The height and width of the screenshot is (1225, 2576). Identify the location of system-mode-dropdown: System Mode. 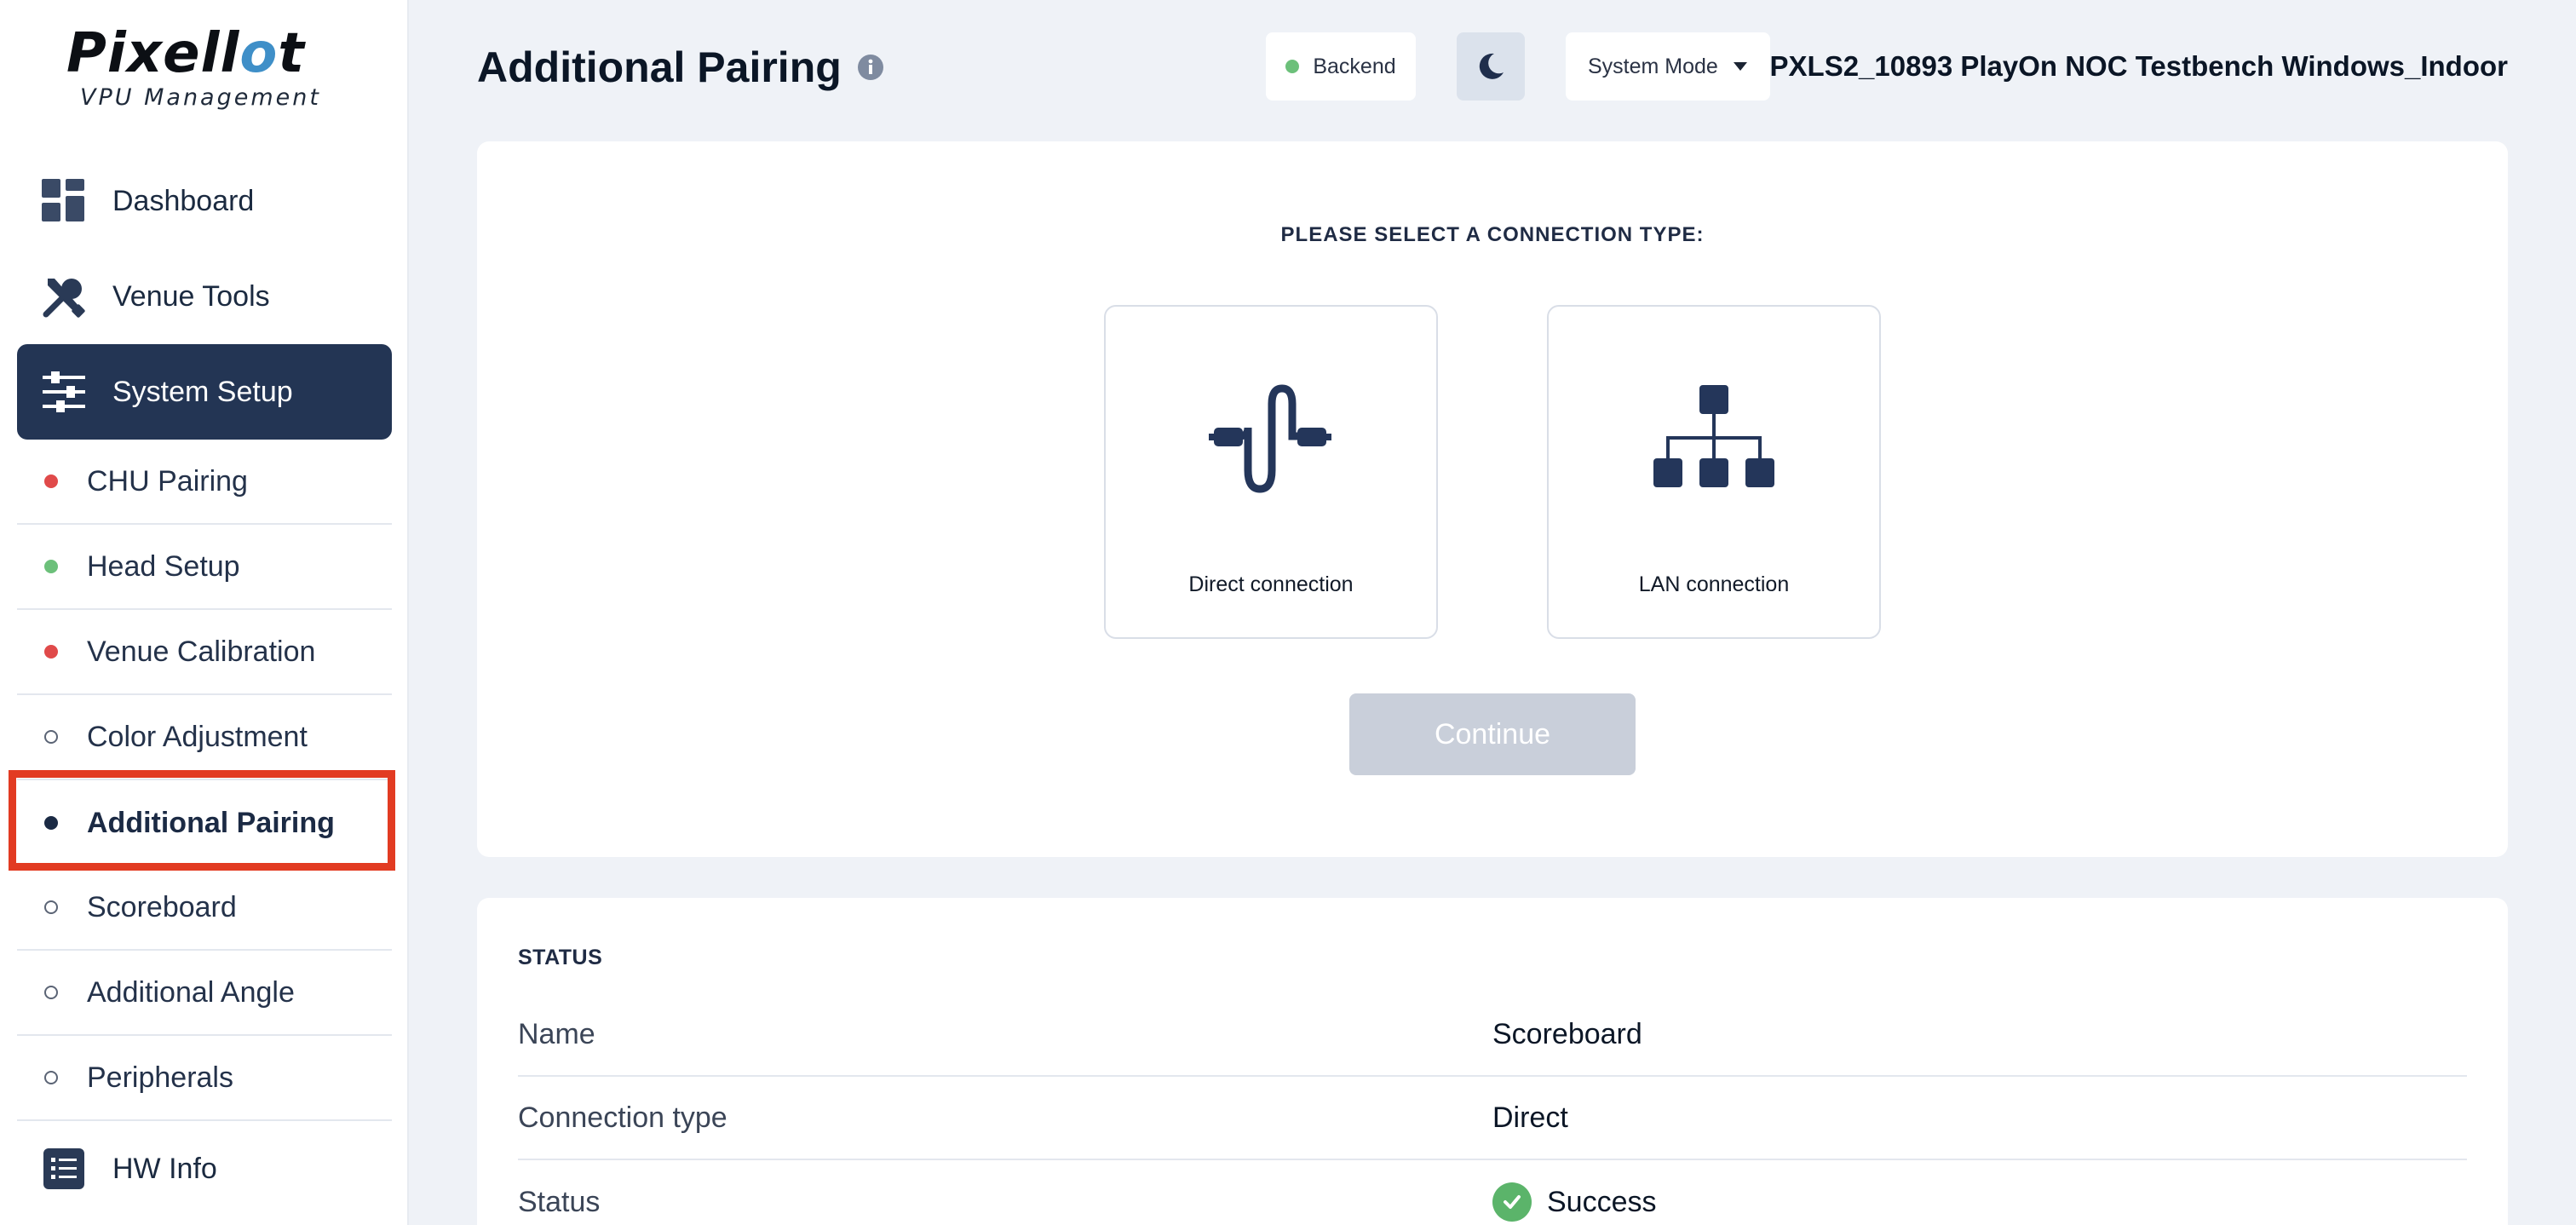
(1668, 66).